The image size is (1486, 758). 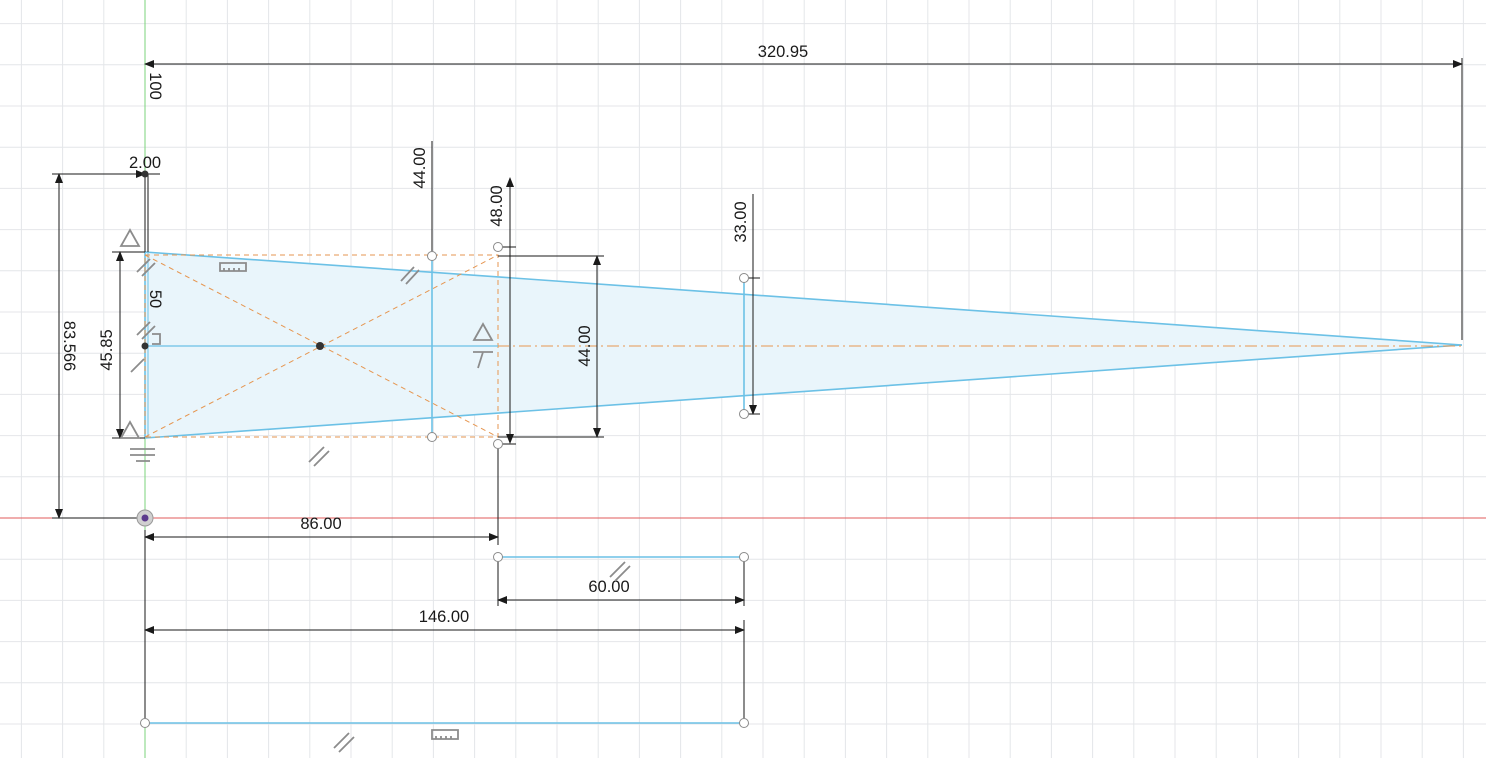 I want to click on dimension-86-00: 86.00, so click(x=320, y=524).